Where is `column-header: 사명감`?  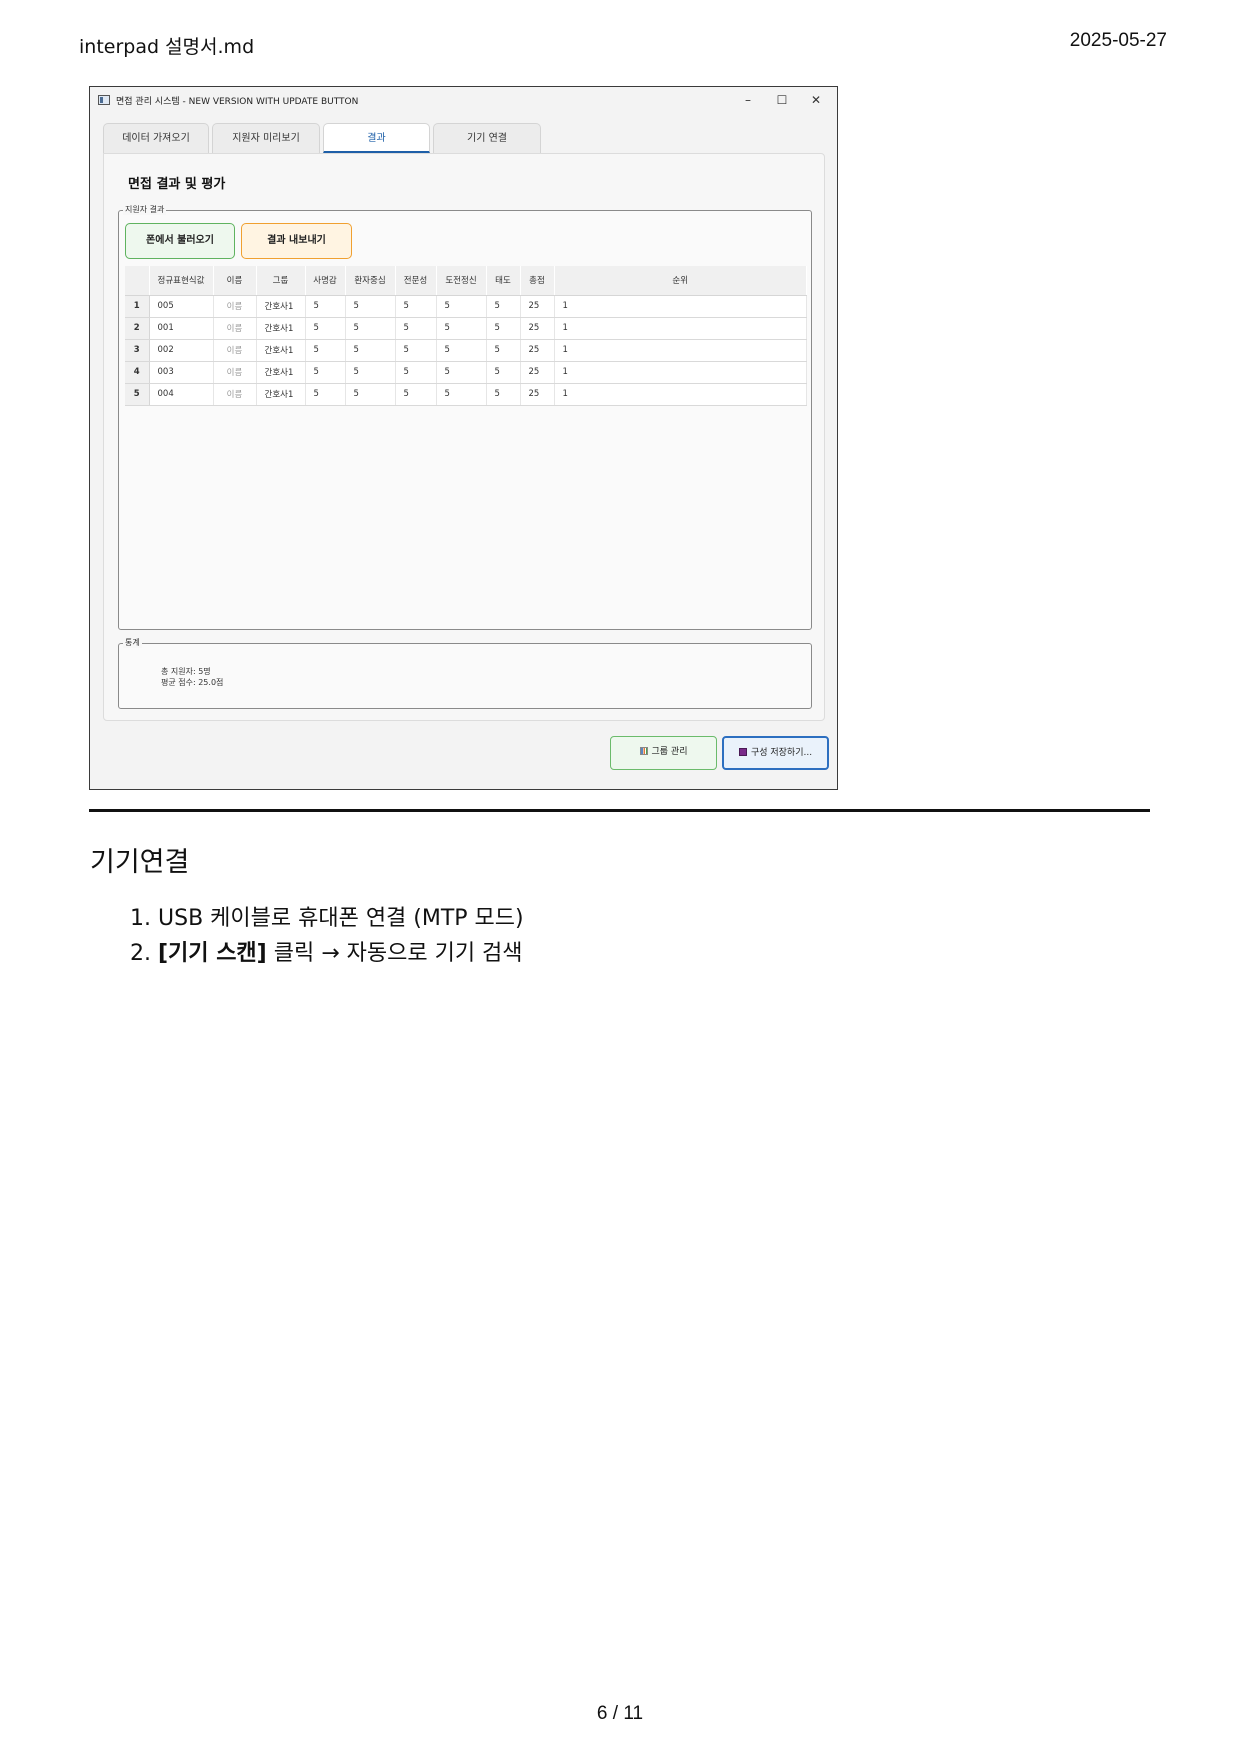
column-header: 사명감 is located at coordinates (325, 281).